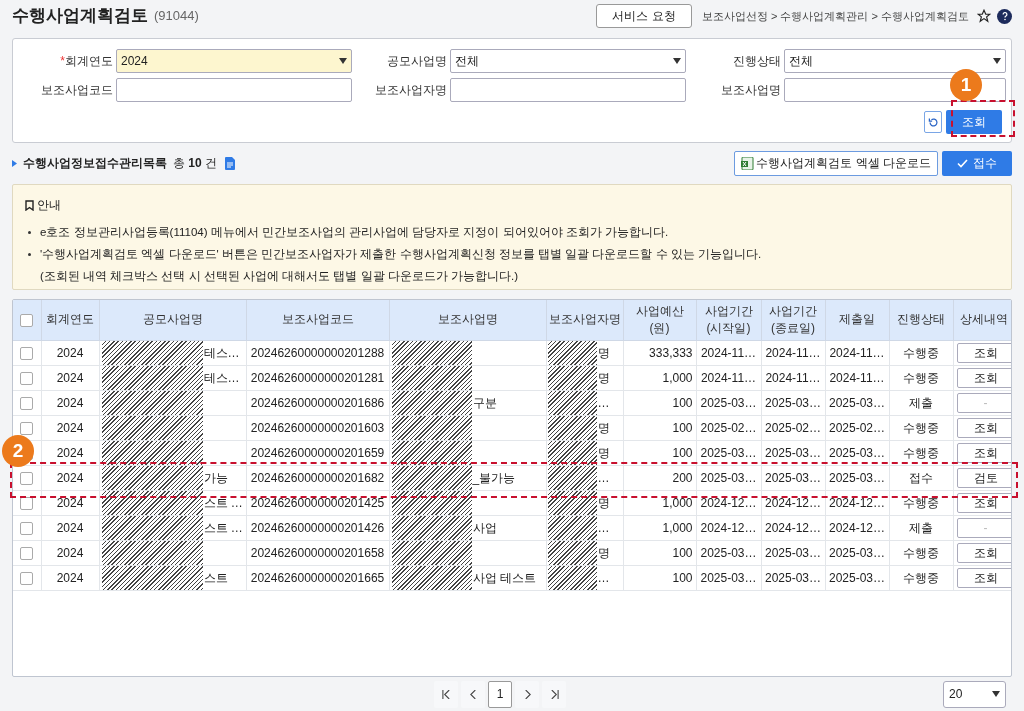  Describe the element at coordinates (977, 163) in the screenshot. I see `receive-button: 접수` at that location.